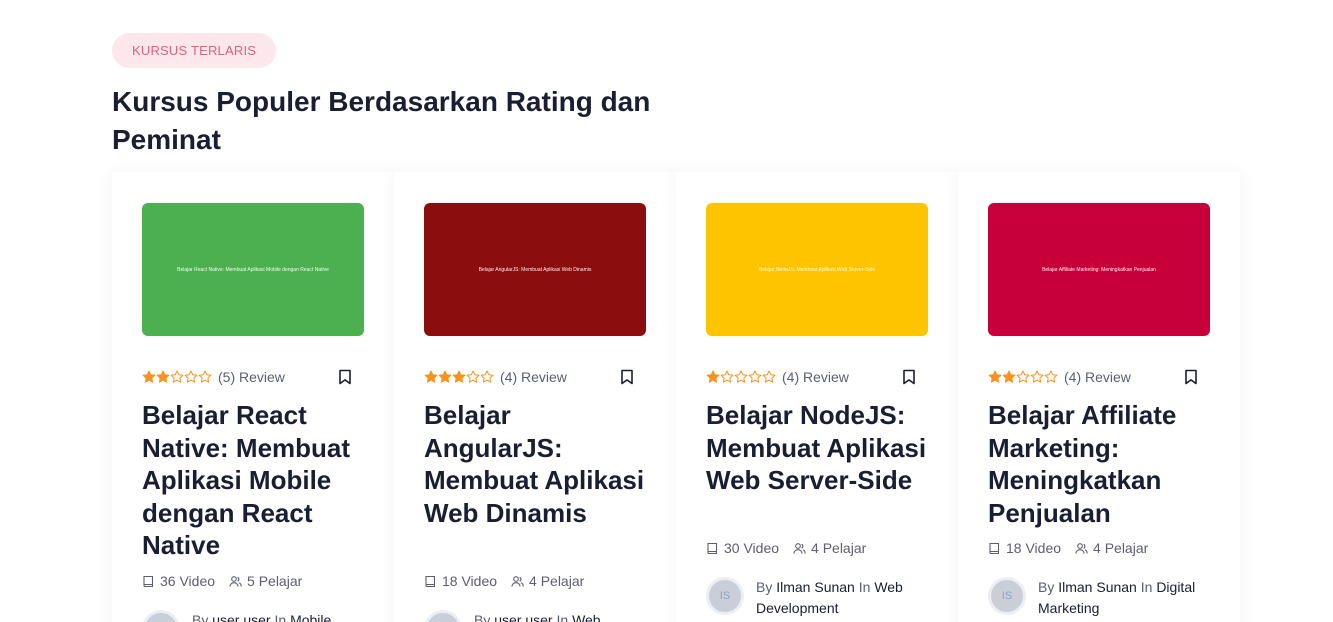 Image resolution: width=1333 pixels, height=622 pixels. I want to click on course-author: By user user In Mobile, so click(253, 616).